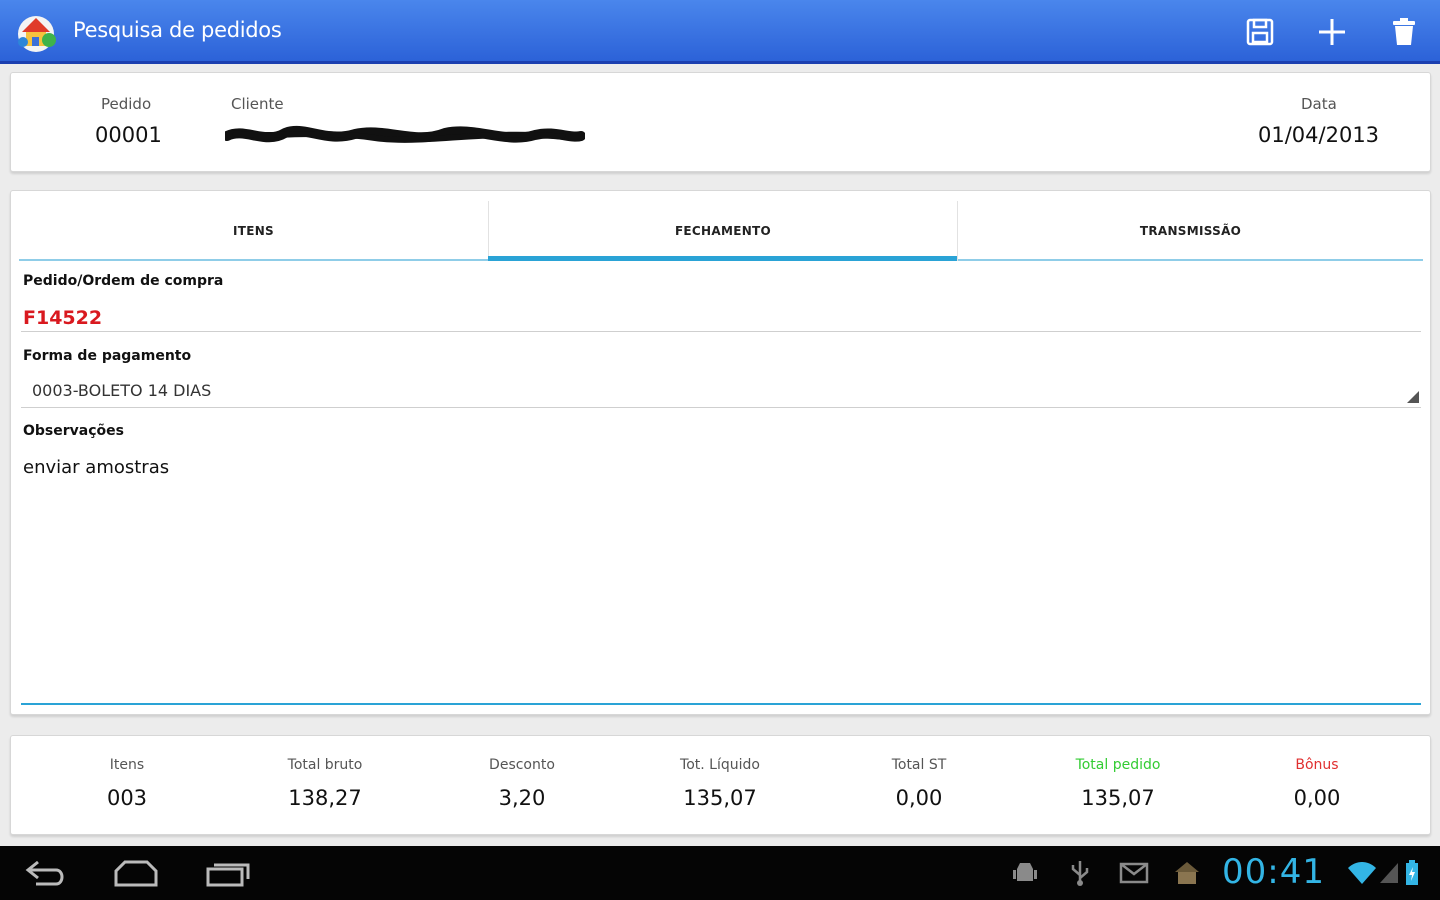  What do you see at coordinates (1362, 873) in the screenshot?
I see `wifi-icon` at bounding box center [1362, 873].